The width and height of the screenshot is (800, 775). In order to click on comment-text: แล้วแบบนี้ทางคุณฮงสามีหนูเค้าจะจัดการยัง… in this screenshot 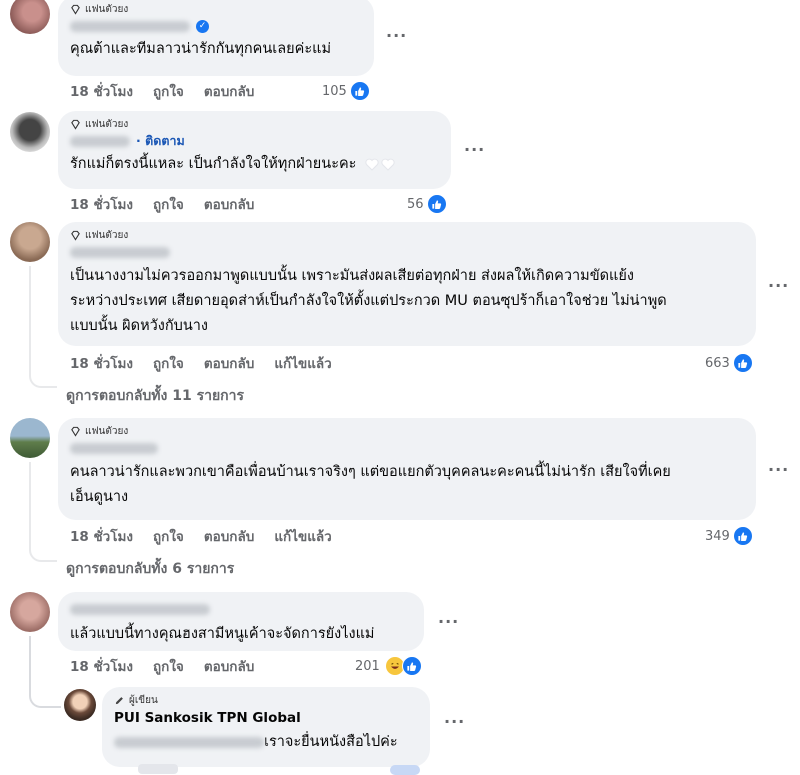, I will do `click(222, 634)`.